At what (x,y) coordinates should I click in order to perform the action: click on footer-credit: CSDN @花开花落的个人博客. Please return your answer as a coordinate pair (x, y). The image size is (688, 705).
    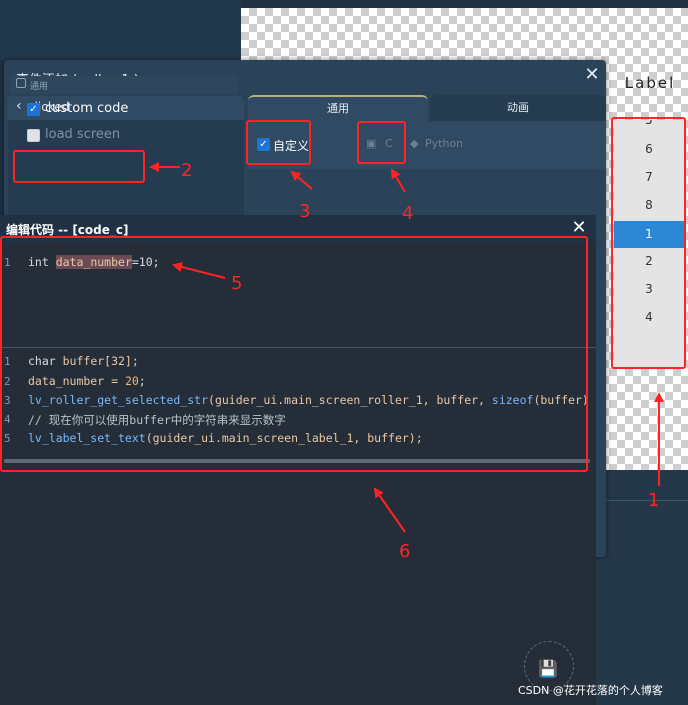
    Looking at the image, I should click on (590, 690).